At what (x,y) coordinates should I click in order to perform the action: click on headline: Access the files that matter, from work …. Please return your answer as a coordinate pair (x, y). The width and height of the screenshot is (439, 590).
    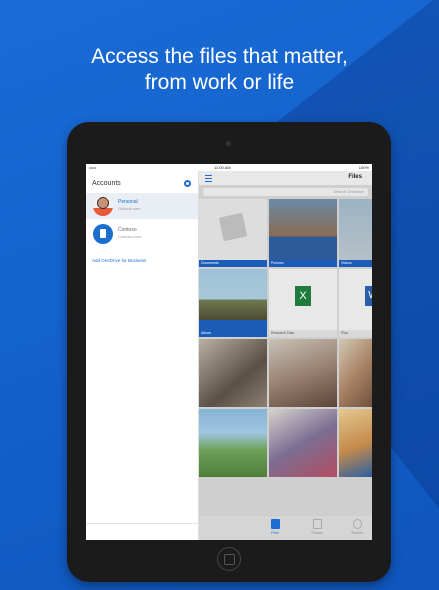
    Looking at the image, I should click on (219, 70).